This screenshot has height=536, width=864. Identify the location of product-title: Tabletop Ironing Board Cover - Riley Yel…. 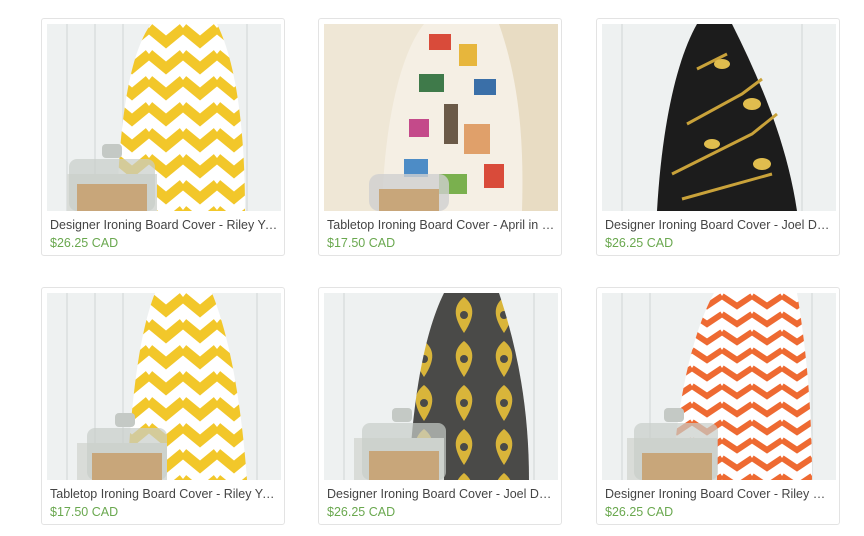
(164, 494).